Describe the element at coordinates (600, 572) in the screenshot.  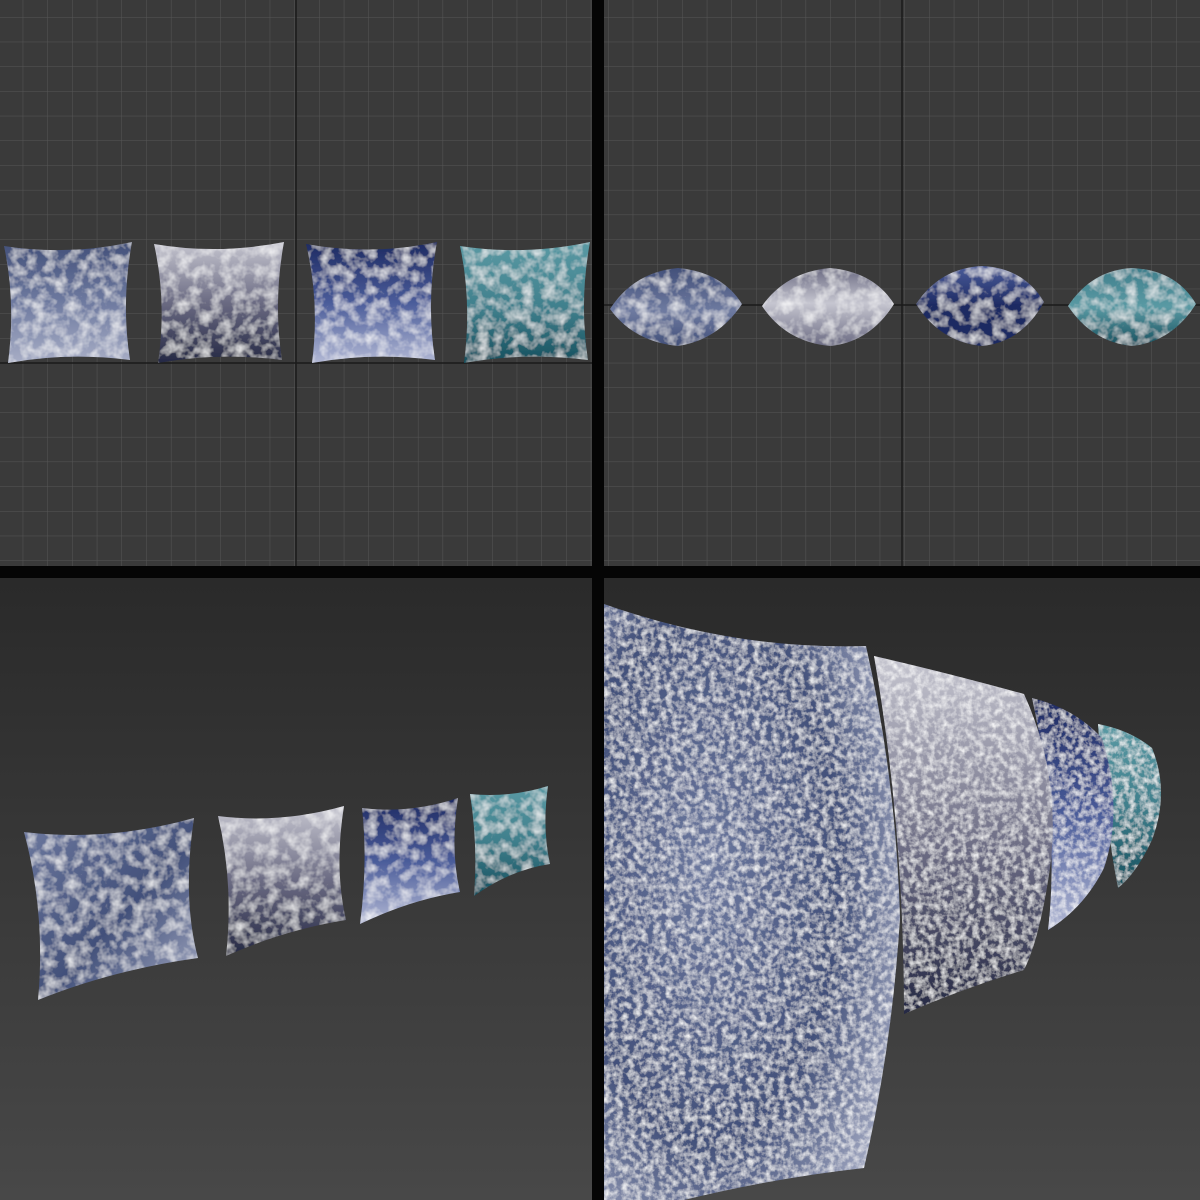
I see `viewport-divider-horizontal` at that location.